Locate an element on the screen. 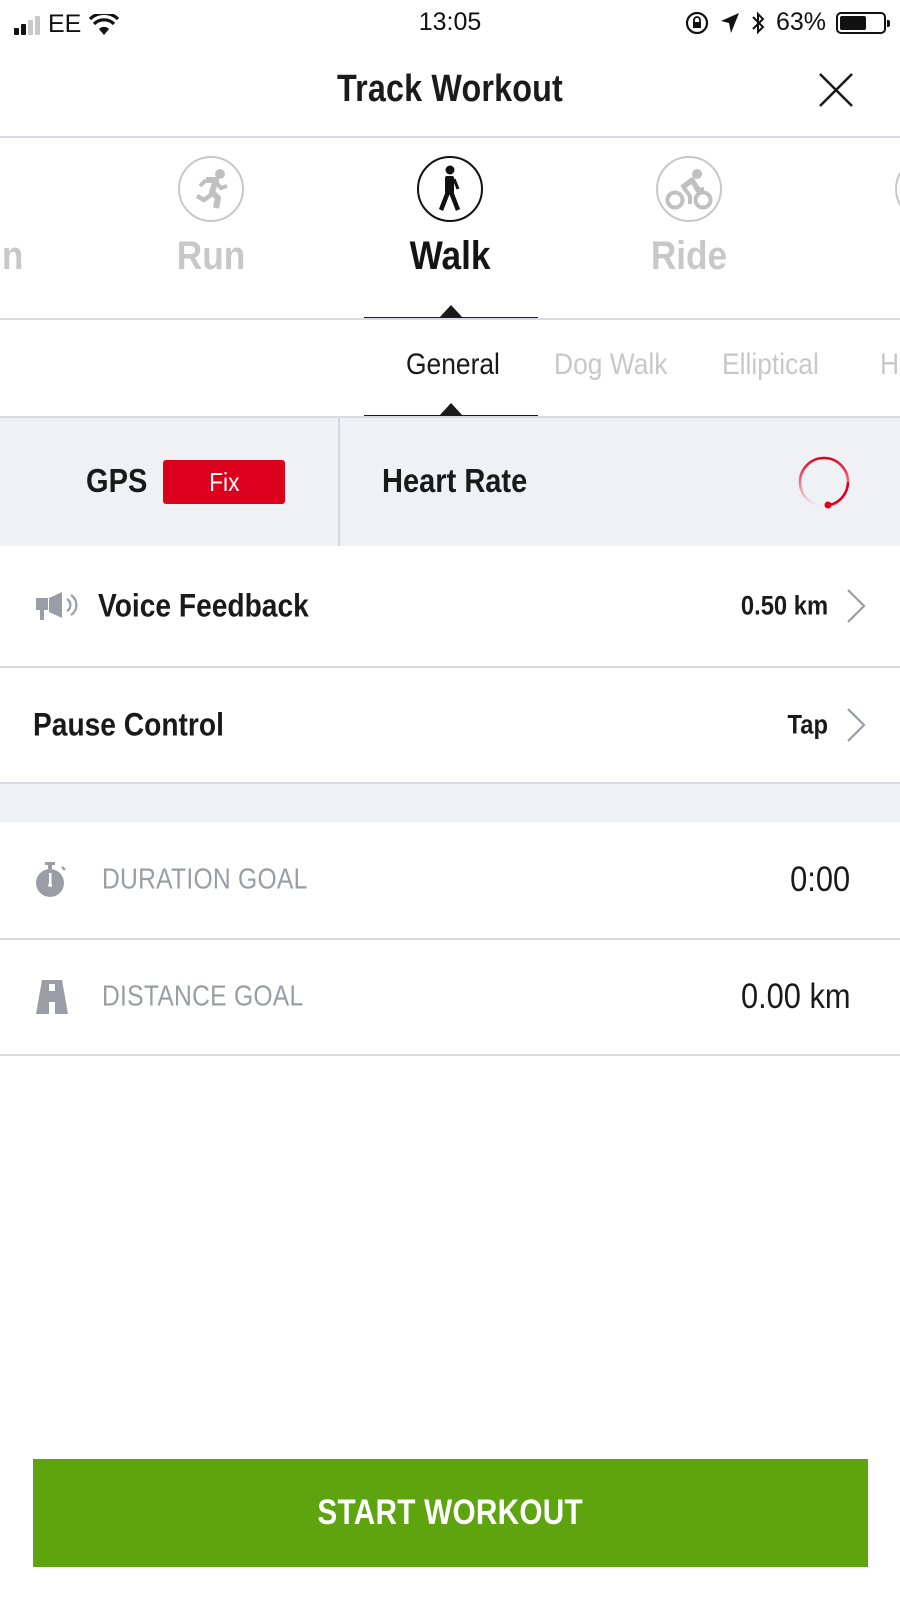 The width and height of the screenshot is (900, 1600). fix-label: Fix is located at coordinates (224, 481).